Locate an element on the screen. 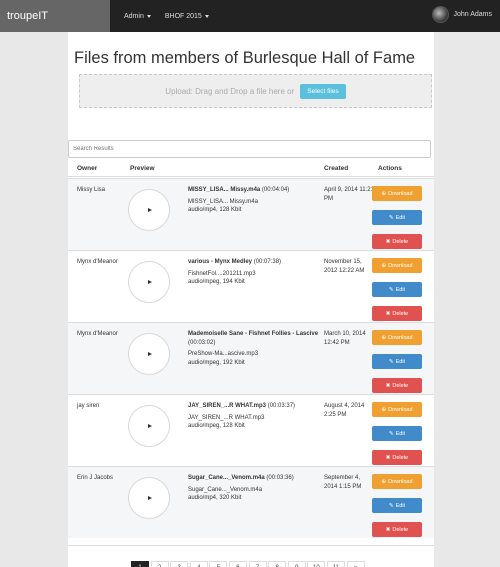  page-button: 7 is located at coordinates (257, 564).